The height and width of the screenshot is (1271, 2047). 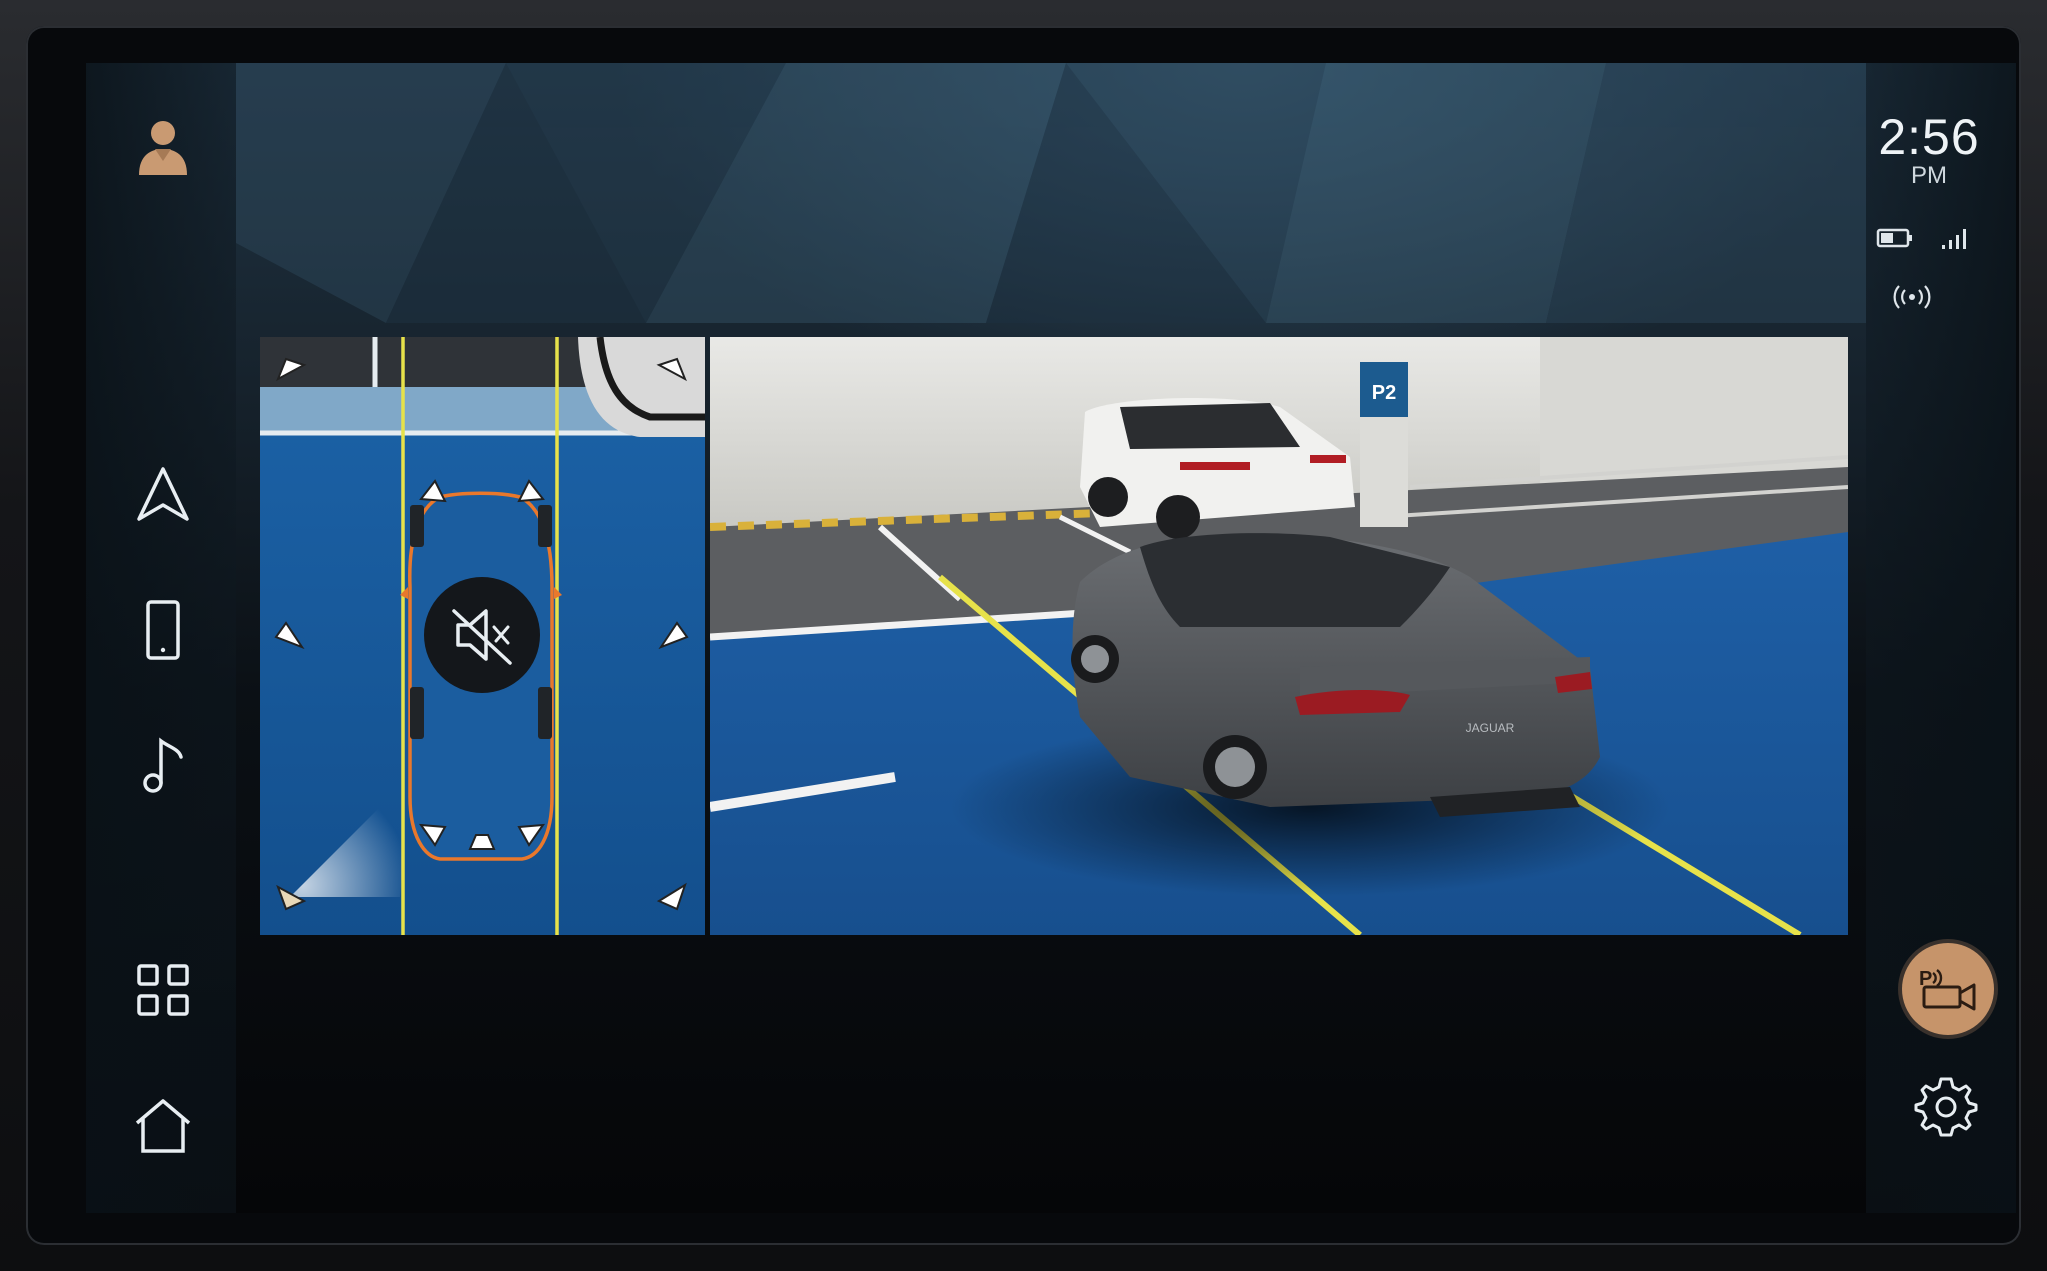 What do you see at coordinates (1921, 238) in the screenshot?
I see `status-icons` at bounding box center [1921, 238].